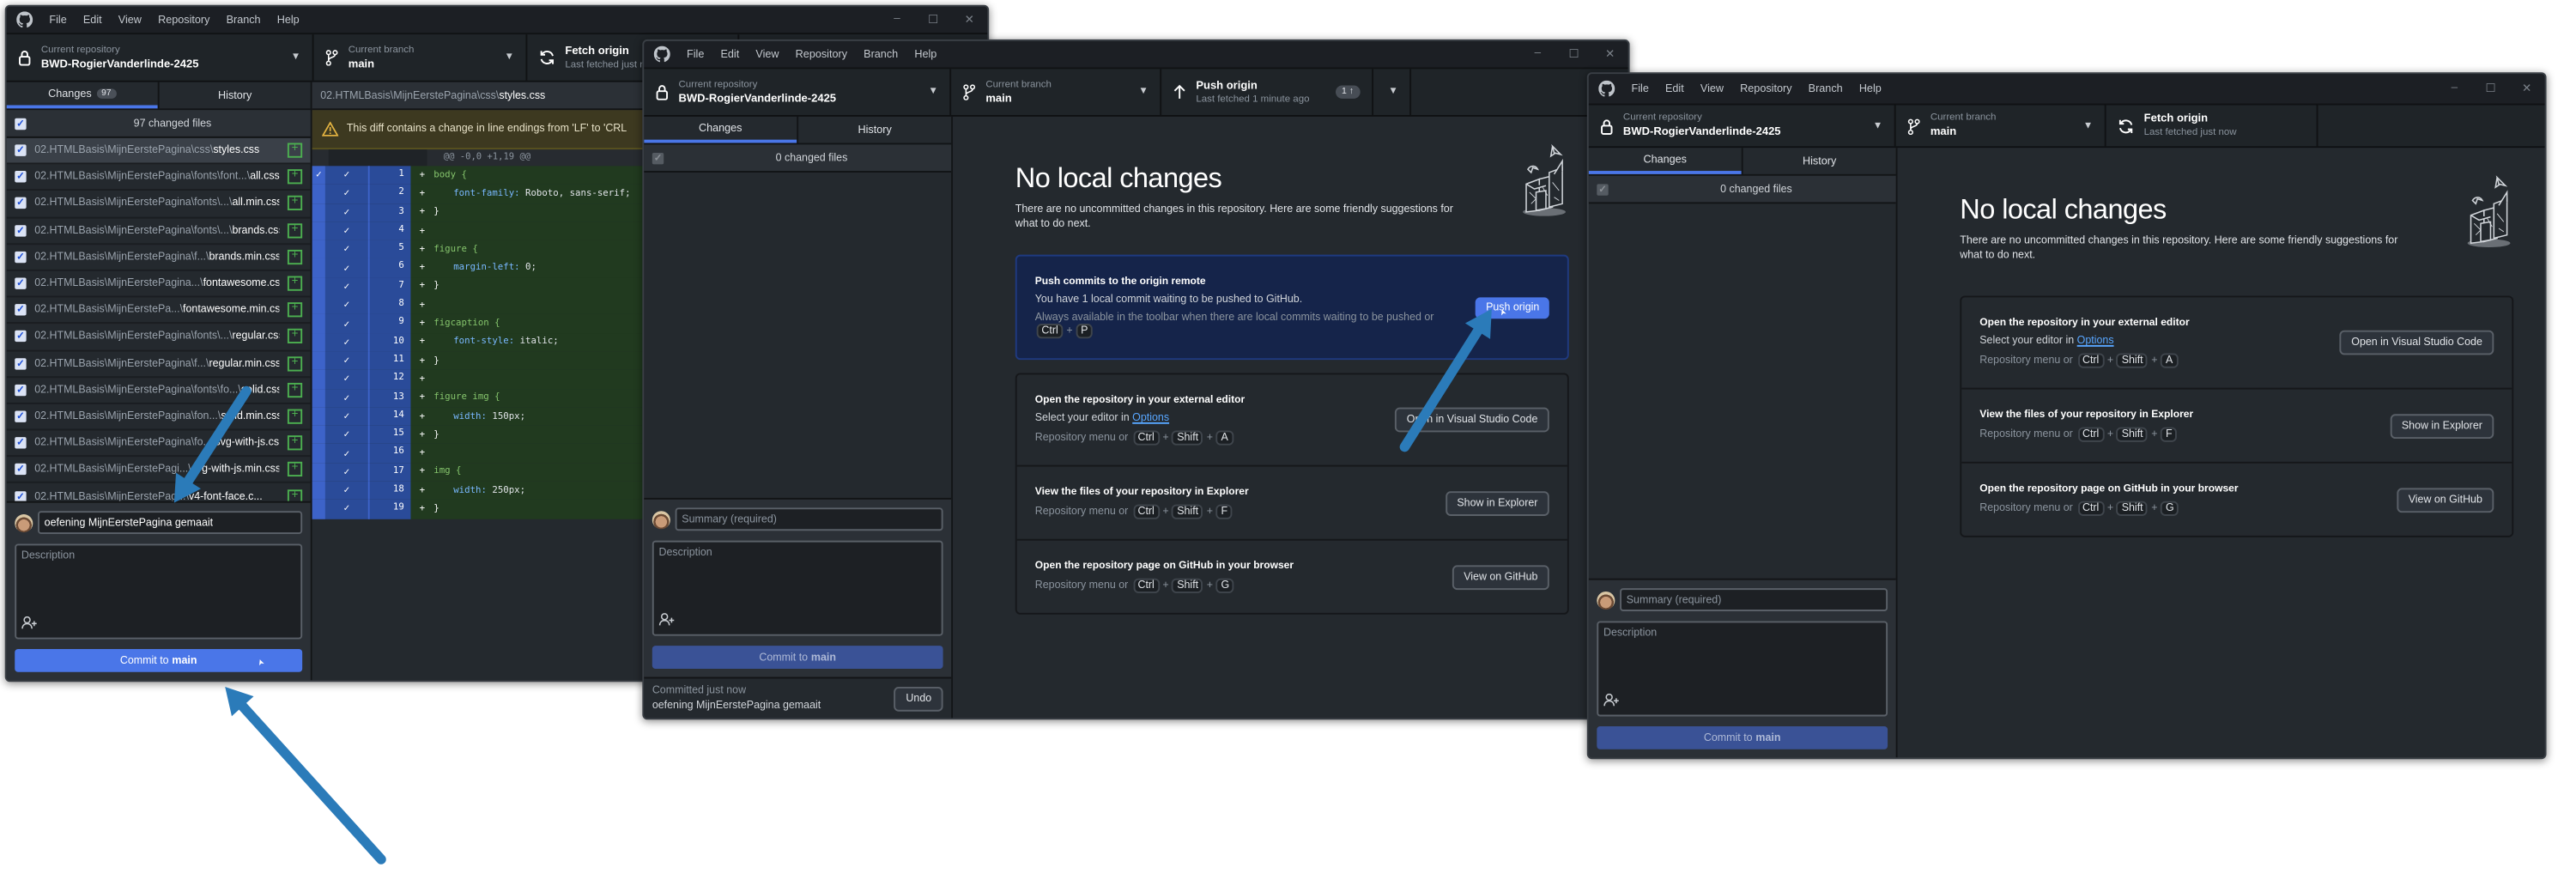  I want to click on push-origin-button: Push origin, so click(1512, 307).